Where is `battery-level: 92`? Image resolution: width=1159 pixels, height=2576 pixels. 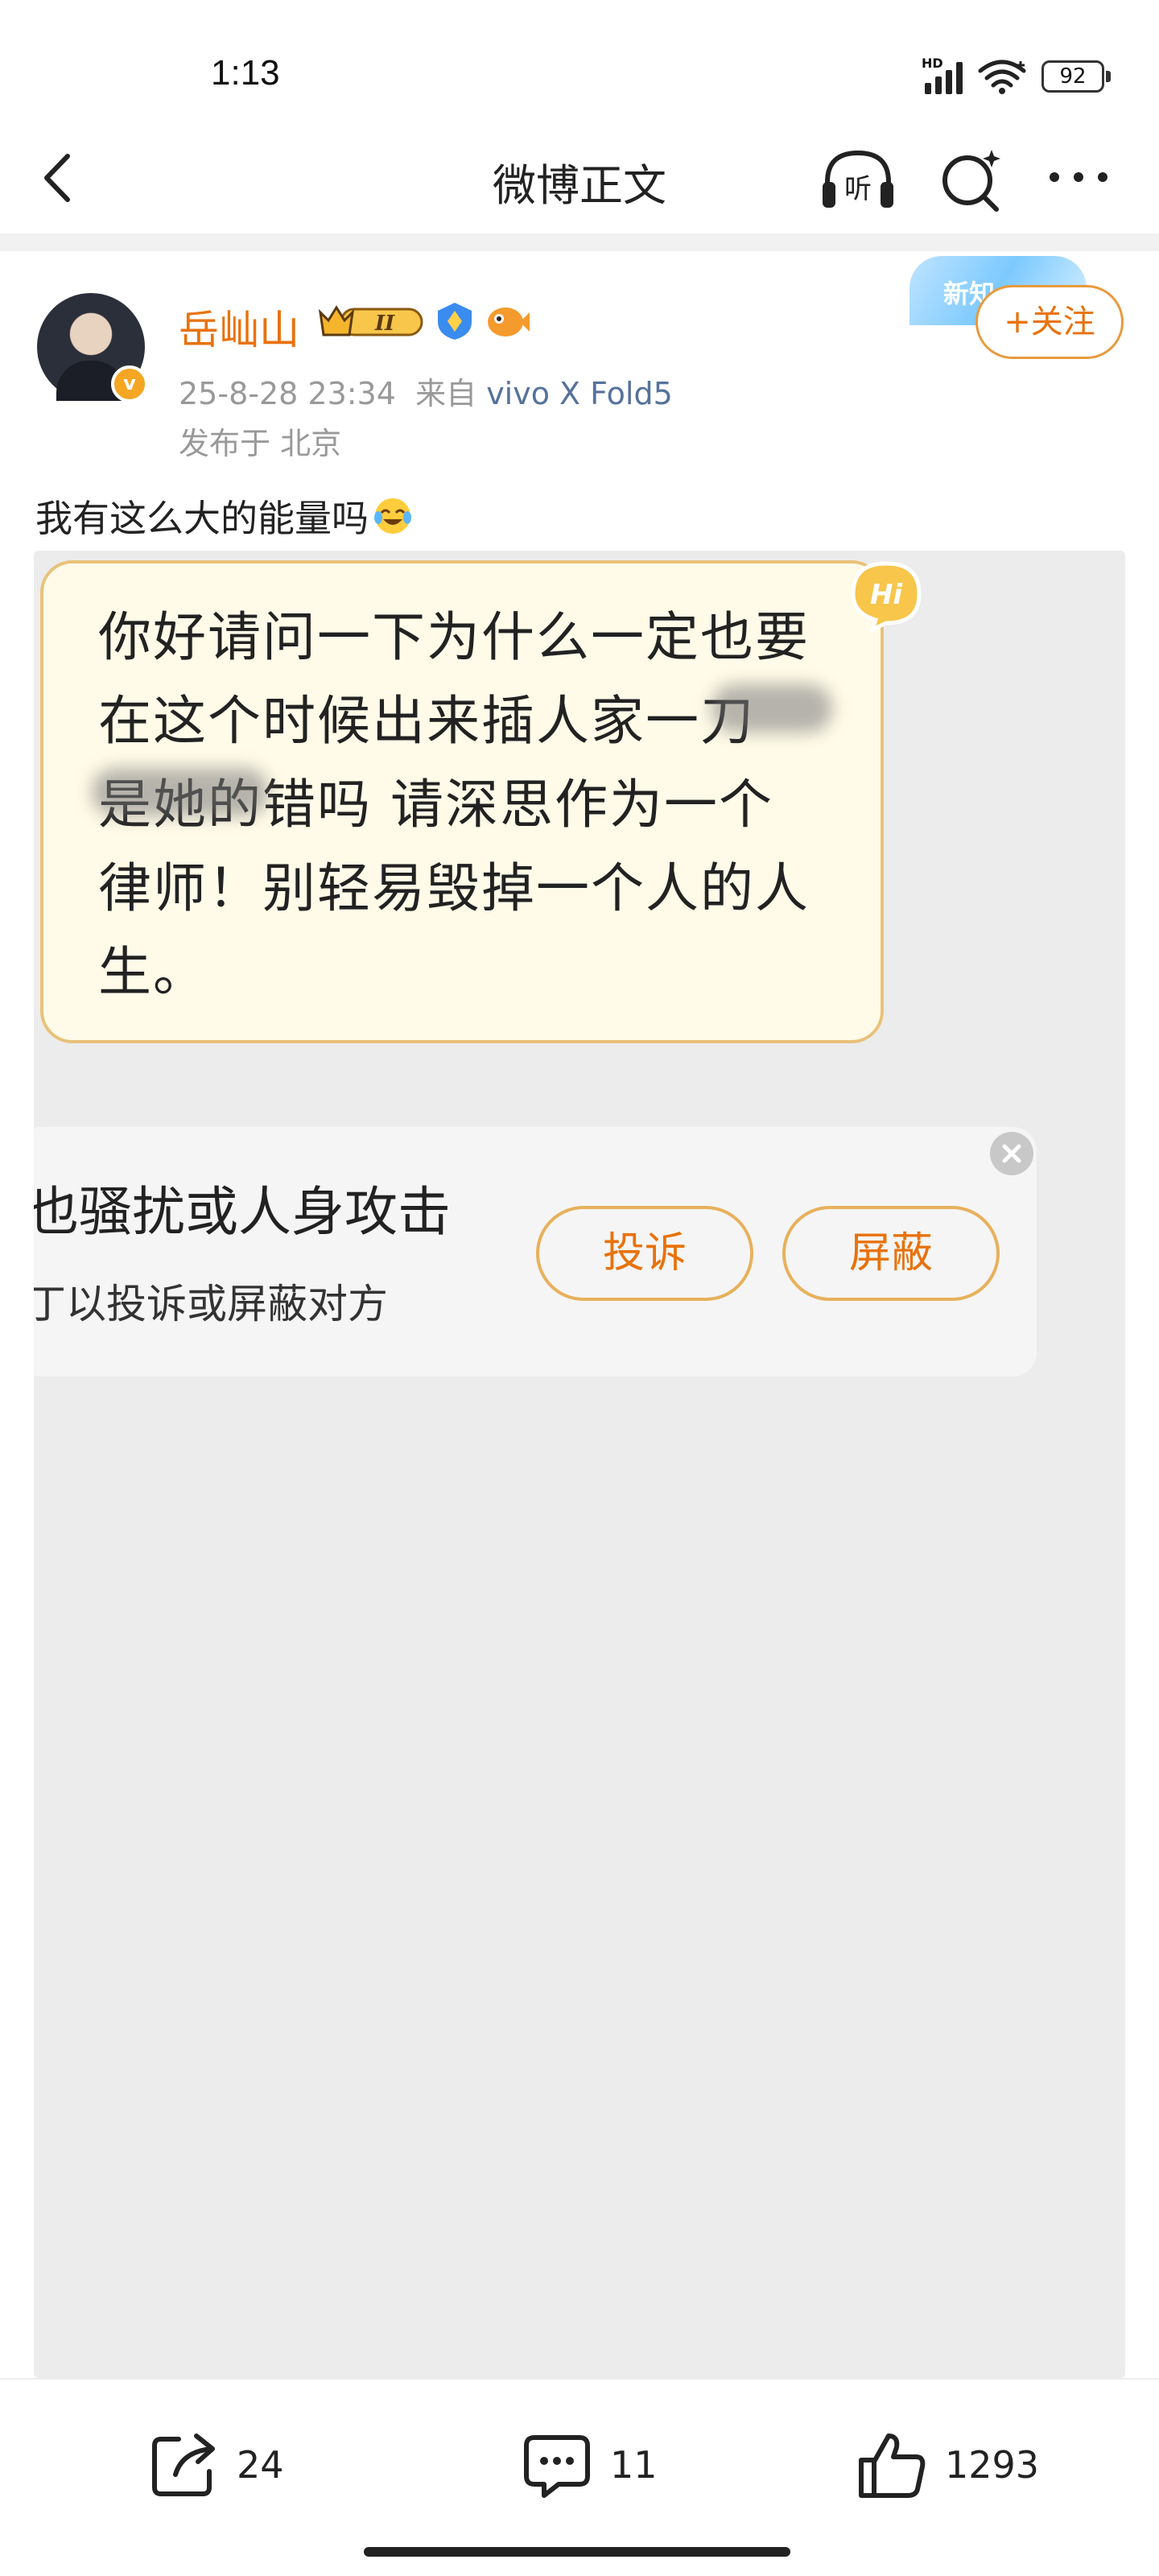 battery-level: 92 is located at coordinates (1072, 76).